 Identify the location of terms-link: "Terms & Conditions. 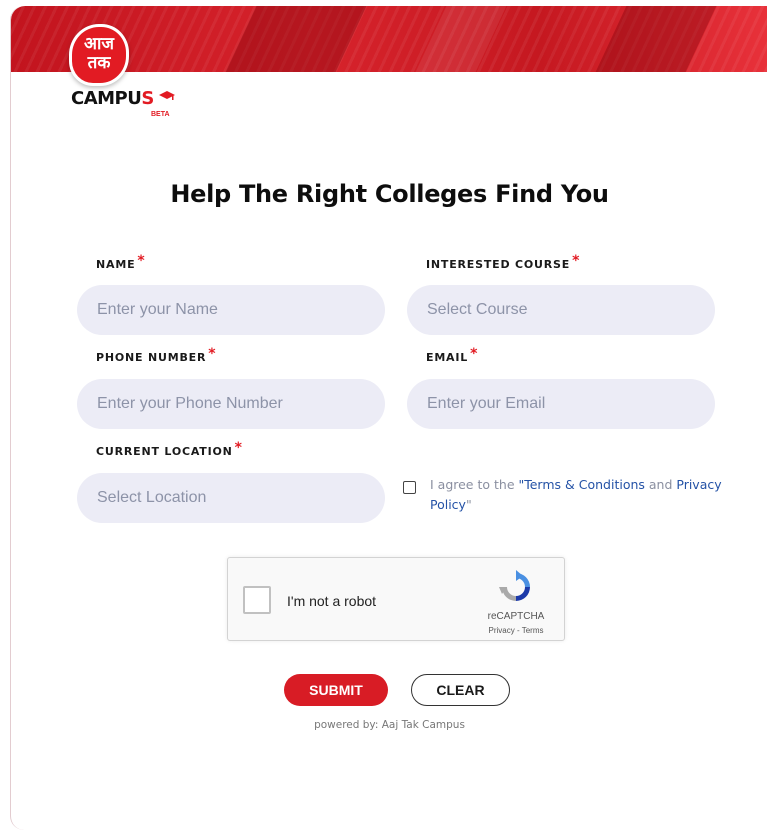
(581, 484).